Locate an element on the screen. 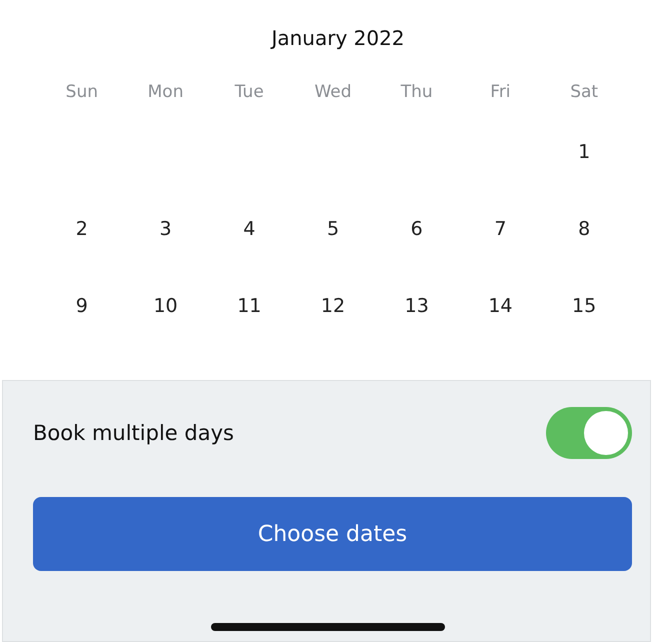  day-number: 6 is located at coordinates (416, 231).